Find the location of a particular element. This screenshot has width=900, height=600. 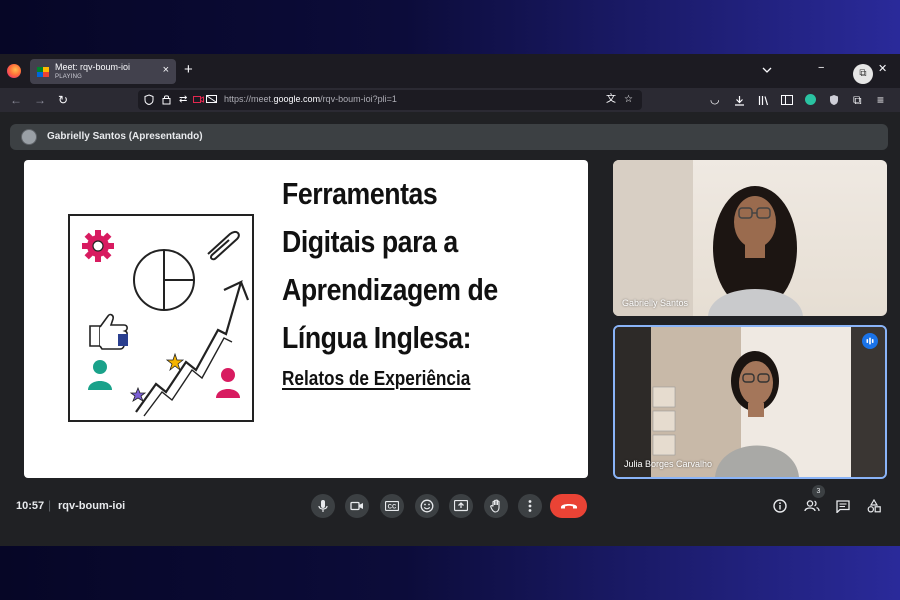

microphone-button is located at coordinates (323, 506).